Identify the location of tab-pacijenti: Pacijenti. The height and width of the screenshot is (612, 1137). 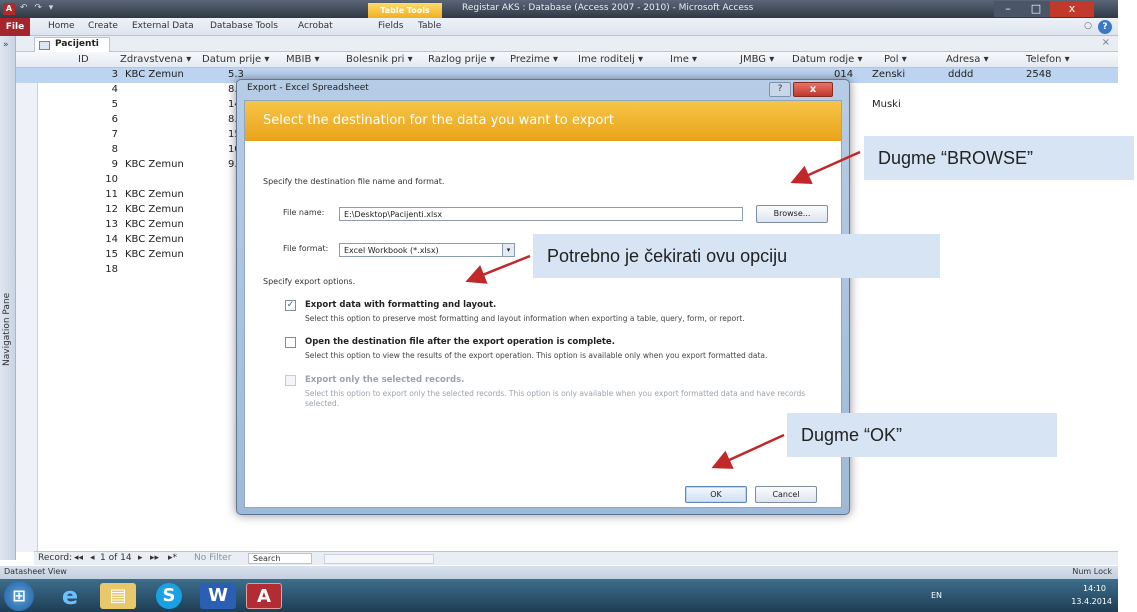
(72, 44).